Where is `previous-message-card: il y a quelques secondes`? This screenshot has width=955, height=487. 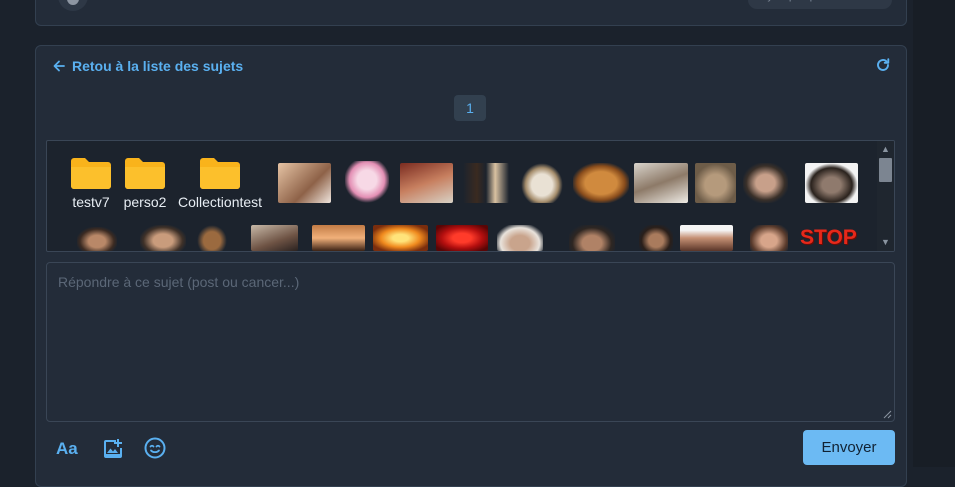
previous-message-card: il y a quelques secondes is located at coordinates (471, 13).